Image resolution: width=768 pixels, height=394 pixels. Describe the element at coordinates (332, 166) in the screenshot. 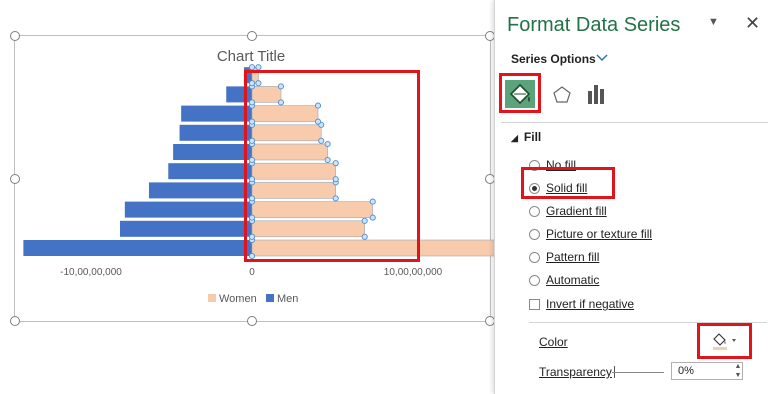

I see `highlight-women-series` at that location.